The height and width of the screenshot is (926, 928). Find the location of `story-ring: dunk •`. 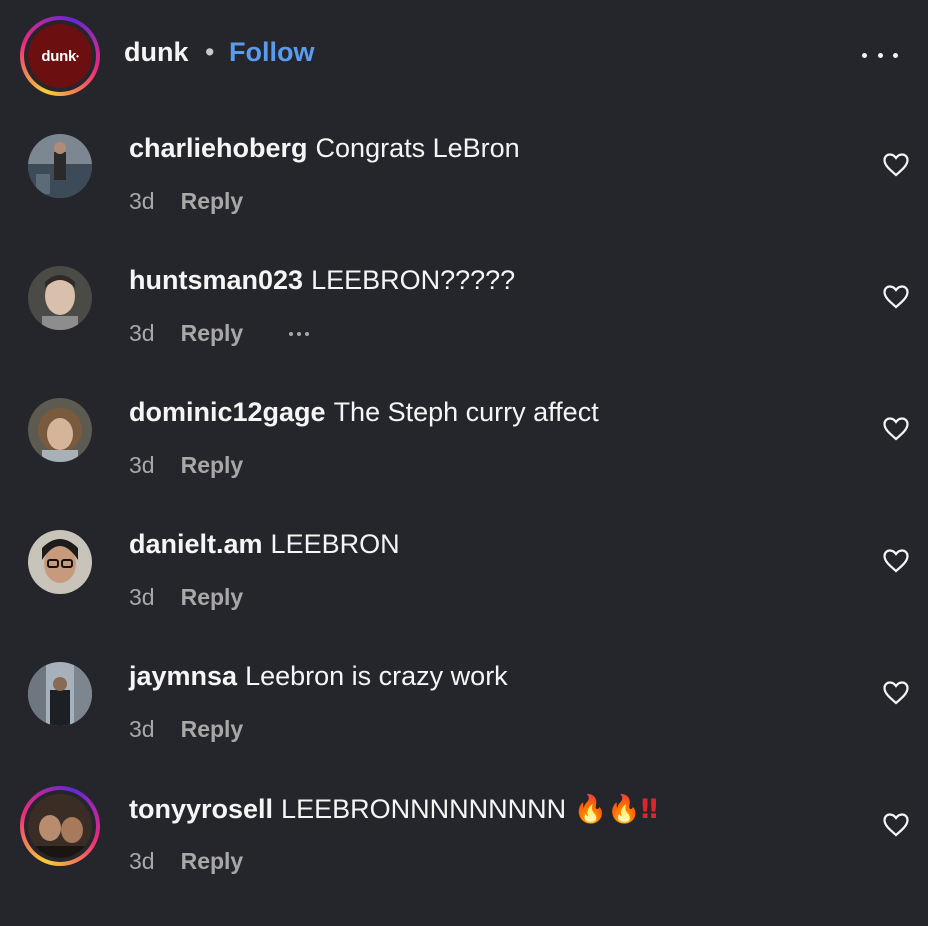

story-ring: dunk • is located at coordinates (60, 56).